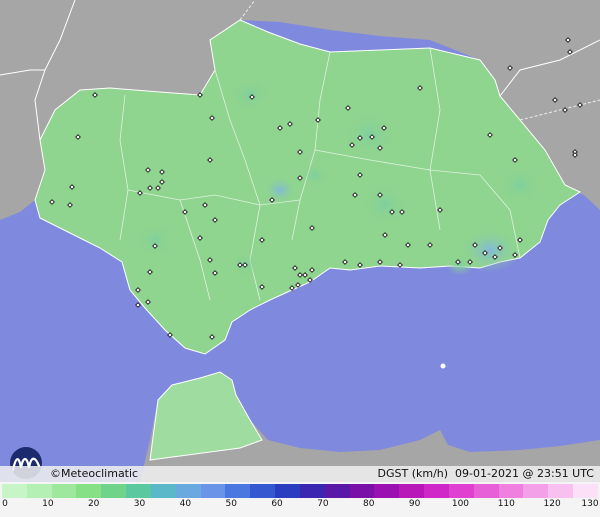  Describe the element at coordinates (48, 504) in the screenshot. I see `scale-tick-label: 10` at that location.